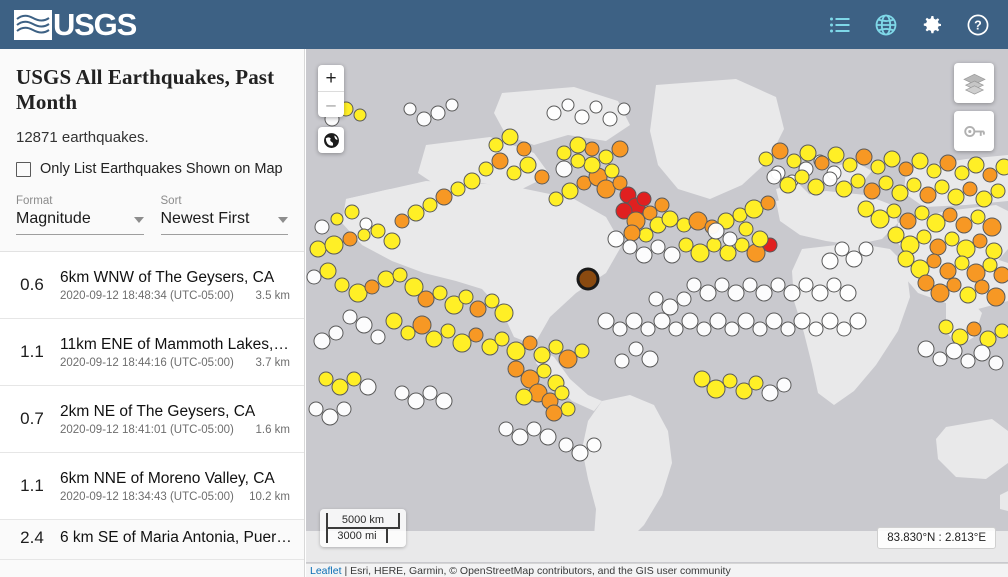 The height and width of the screenshot is (577, 1008). Describe the element at coordinates (23, 169) in the screenshot. I see `only-list-shown-on-map-checkbox` at that location.